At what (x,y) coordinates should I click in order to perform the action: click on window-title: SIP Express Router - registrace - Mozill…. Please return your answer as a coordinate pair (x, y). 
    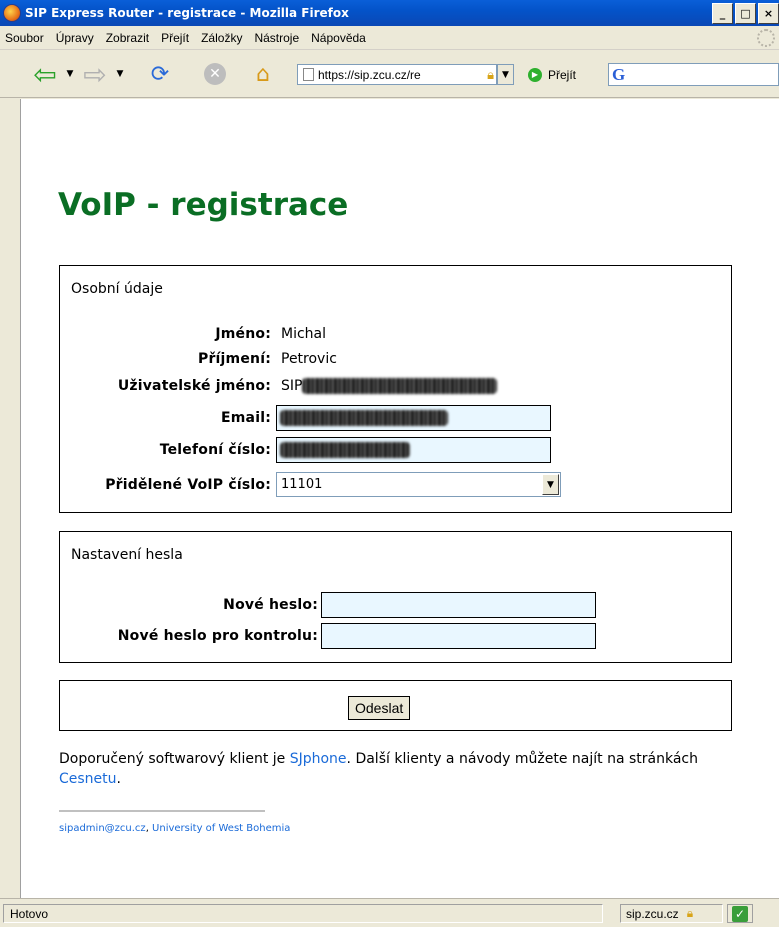
    Looking at the image, I should click on (187, 13).